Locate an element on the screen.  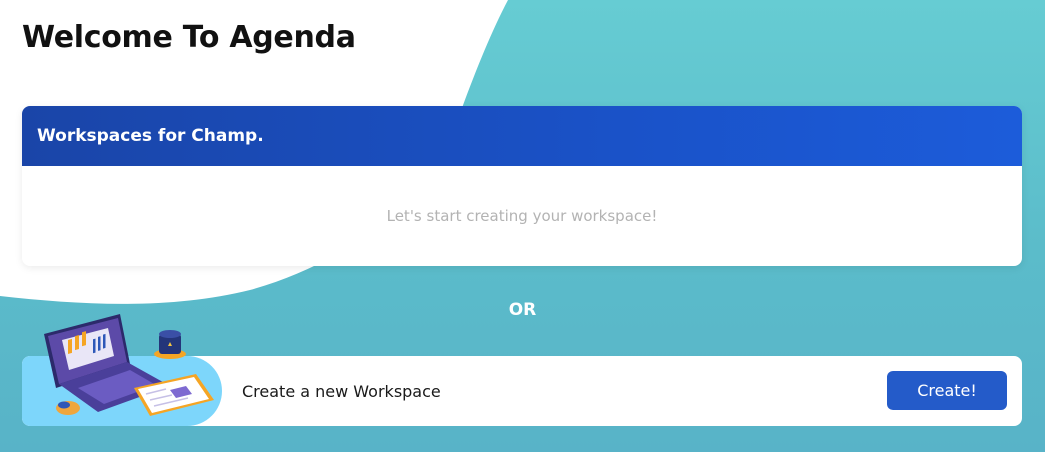
workspaces-empty-message: Let's start creating your workspace! is located at coordinates (522, 216).